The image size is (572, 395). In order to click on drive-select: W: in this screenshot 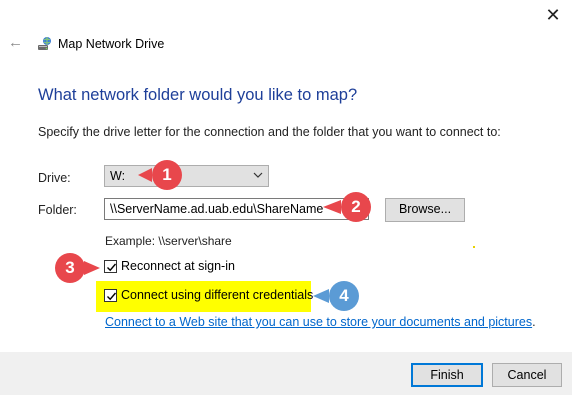, I will do `click(186, 176)`.